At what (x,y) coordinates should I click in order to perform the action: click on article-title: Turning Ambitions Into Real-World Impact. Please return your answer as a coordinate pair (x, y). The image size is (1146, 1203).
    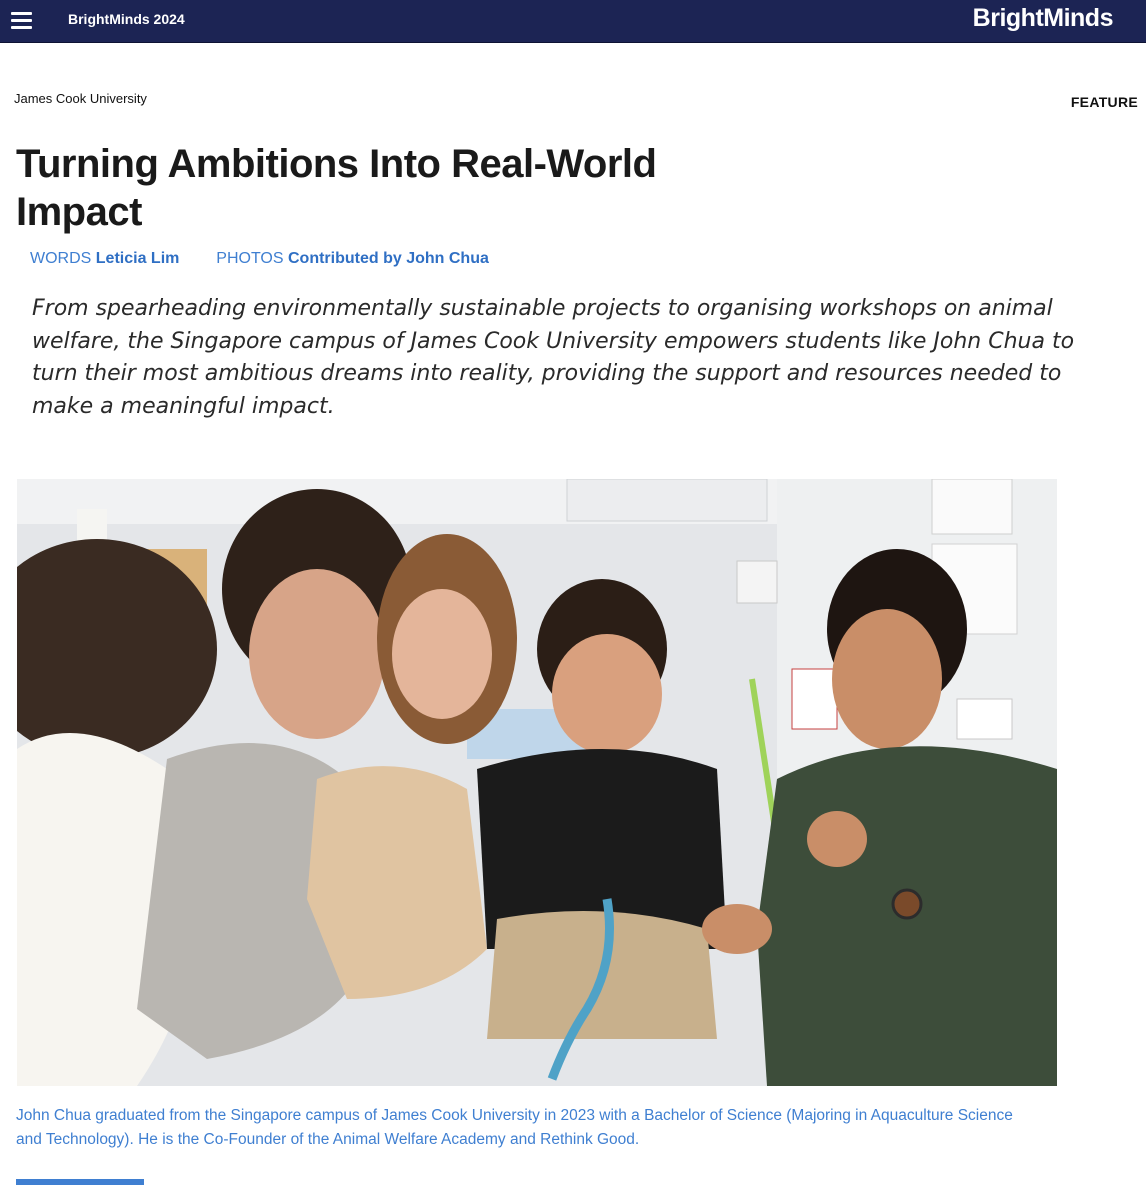
    Looking at the image, I should click on (336, 188).